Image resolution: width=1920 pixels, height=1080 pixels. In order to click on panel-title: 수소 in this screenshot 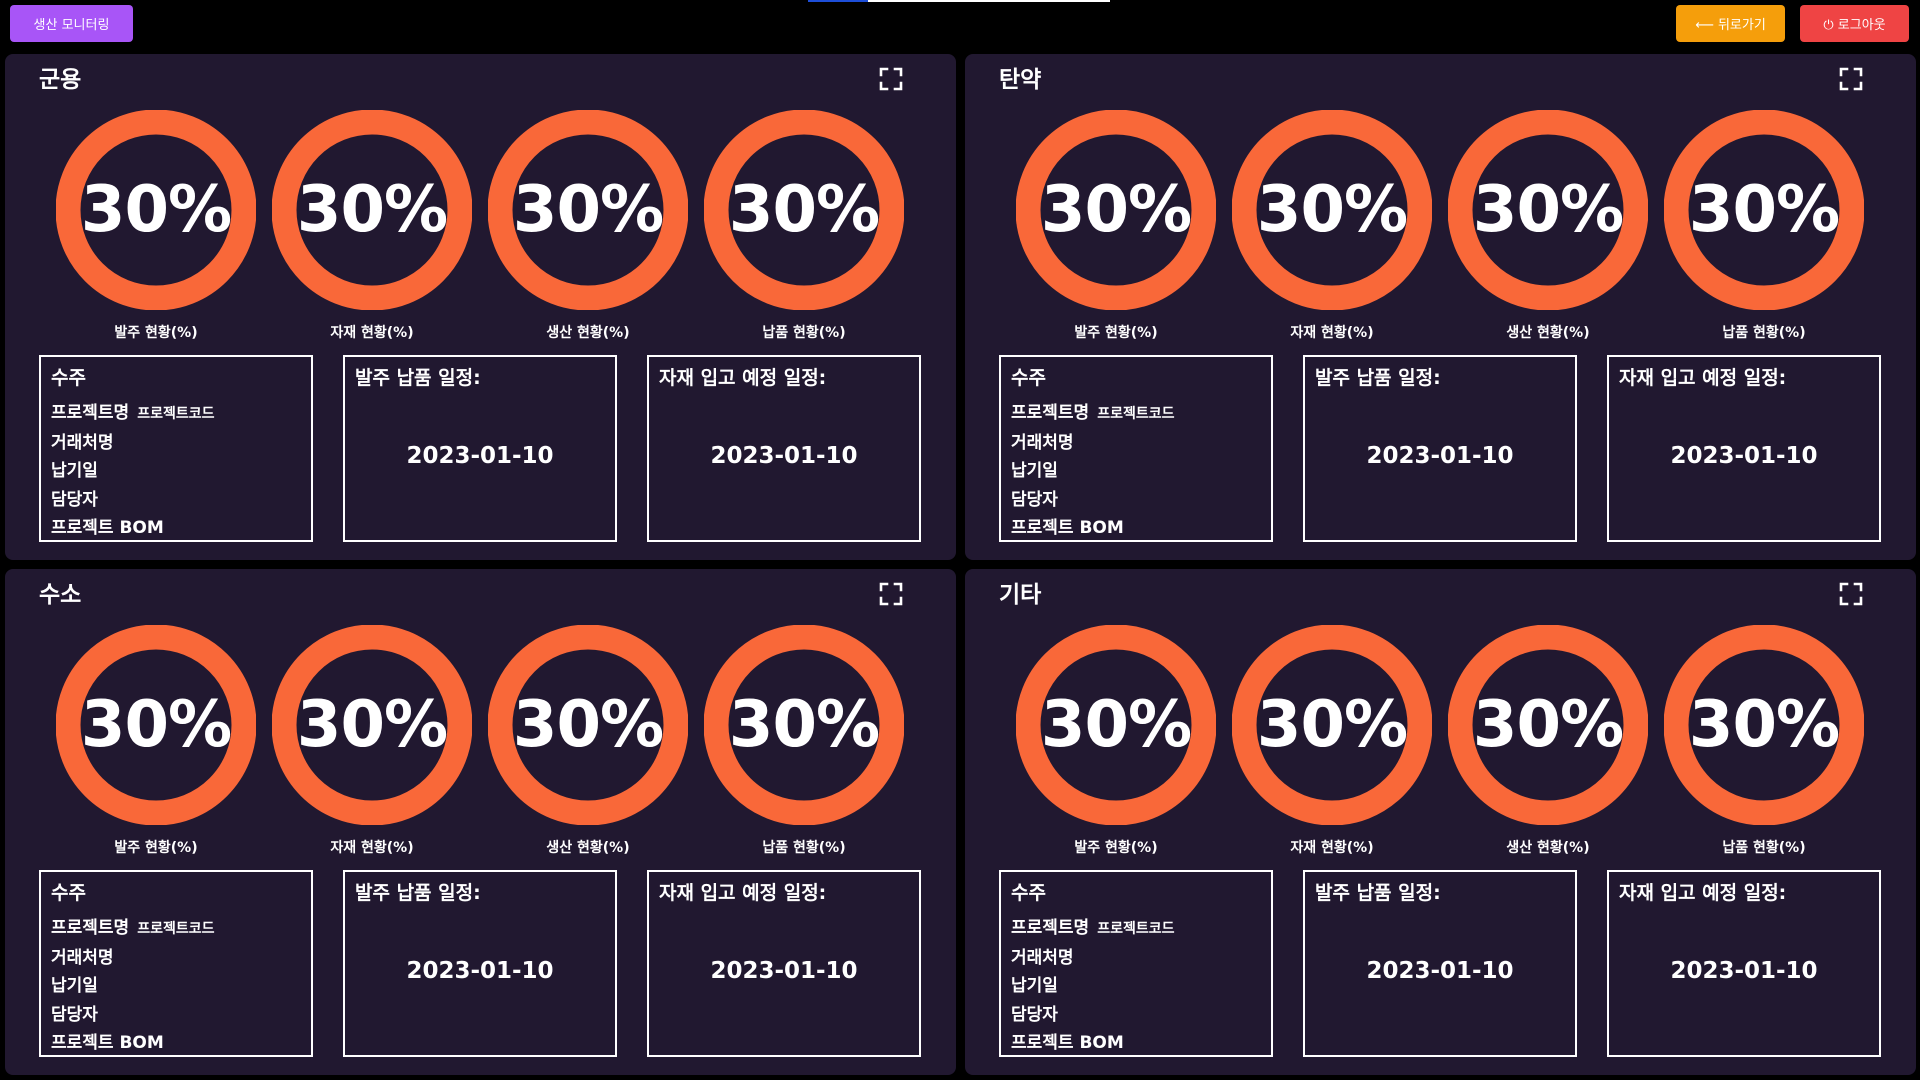, I will do `click(60, 595)`.